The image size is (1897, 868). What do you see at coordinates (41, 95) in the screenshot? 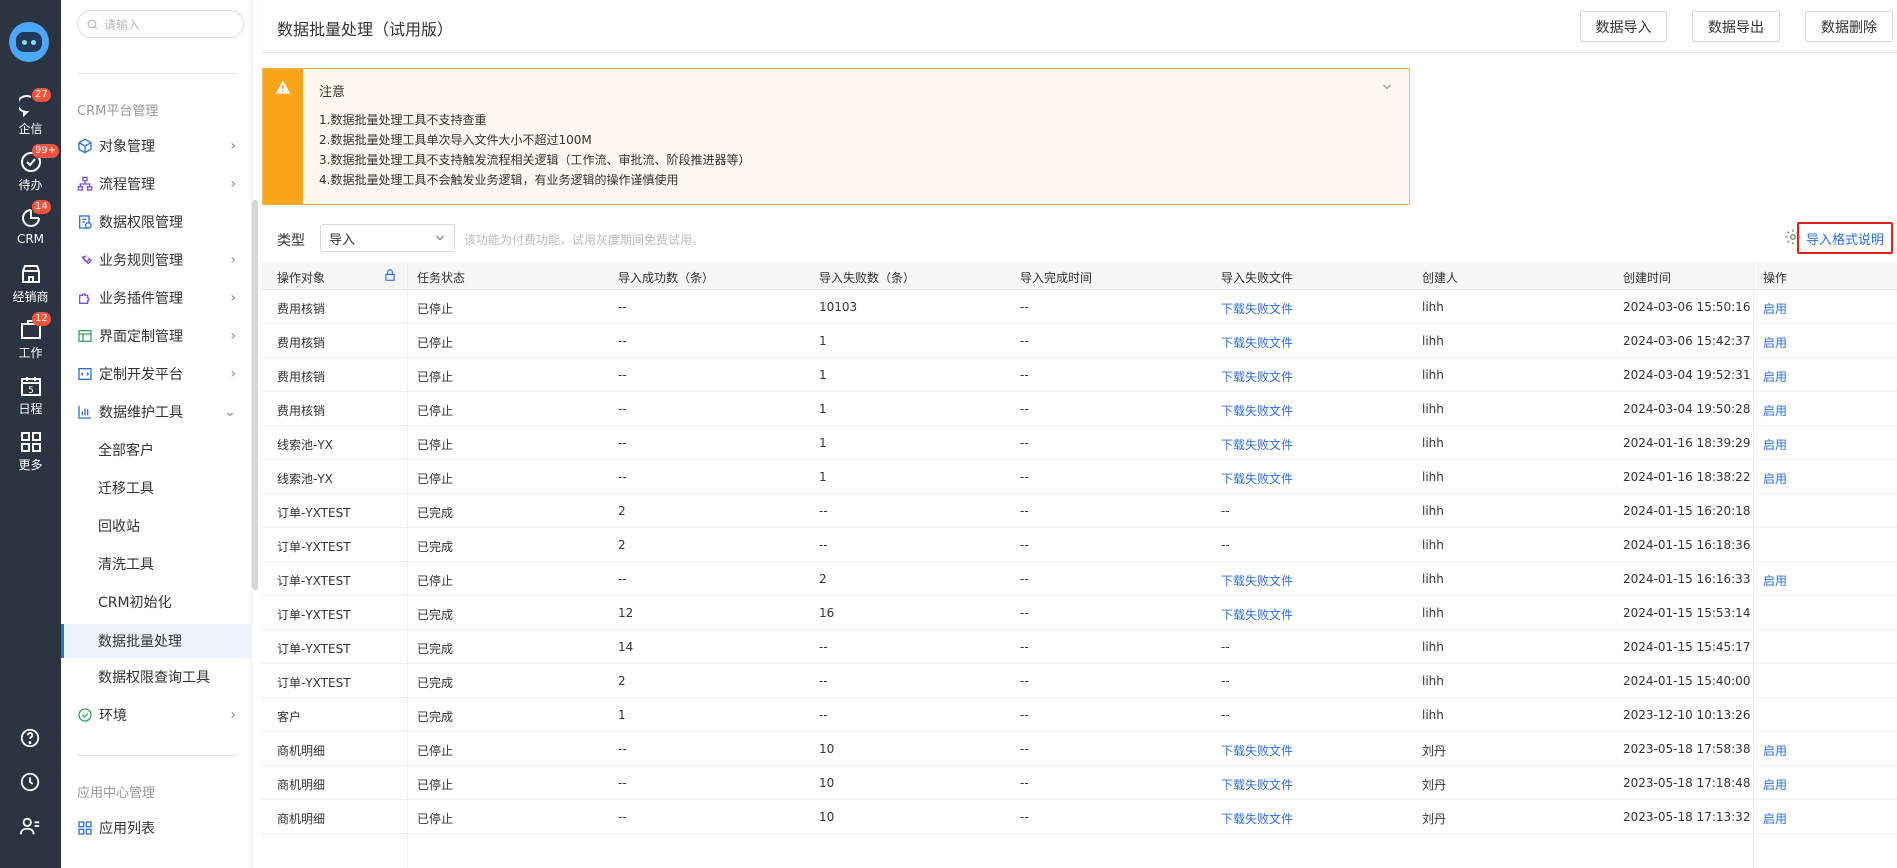
I see `badge: 27` at bounding box center [41, 95].